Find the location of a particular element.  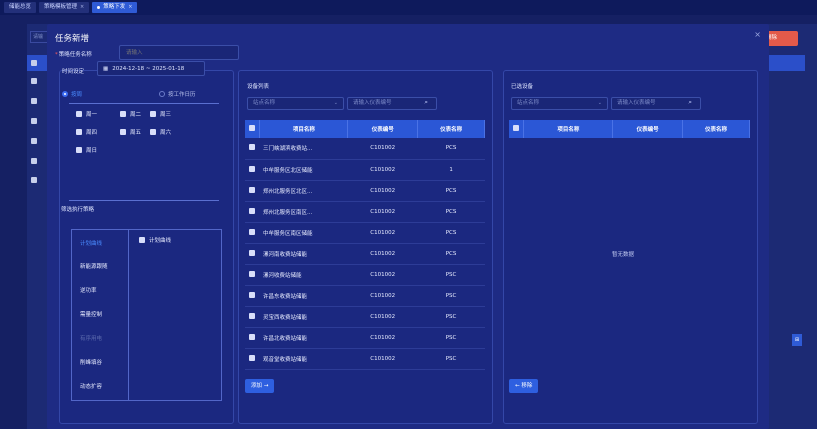

station-select-placeholder: 站点名称 is located at coordinates (264, 103).